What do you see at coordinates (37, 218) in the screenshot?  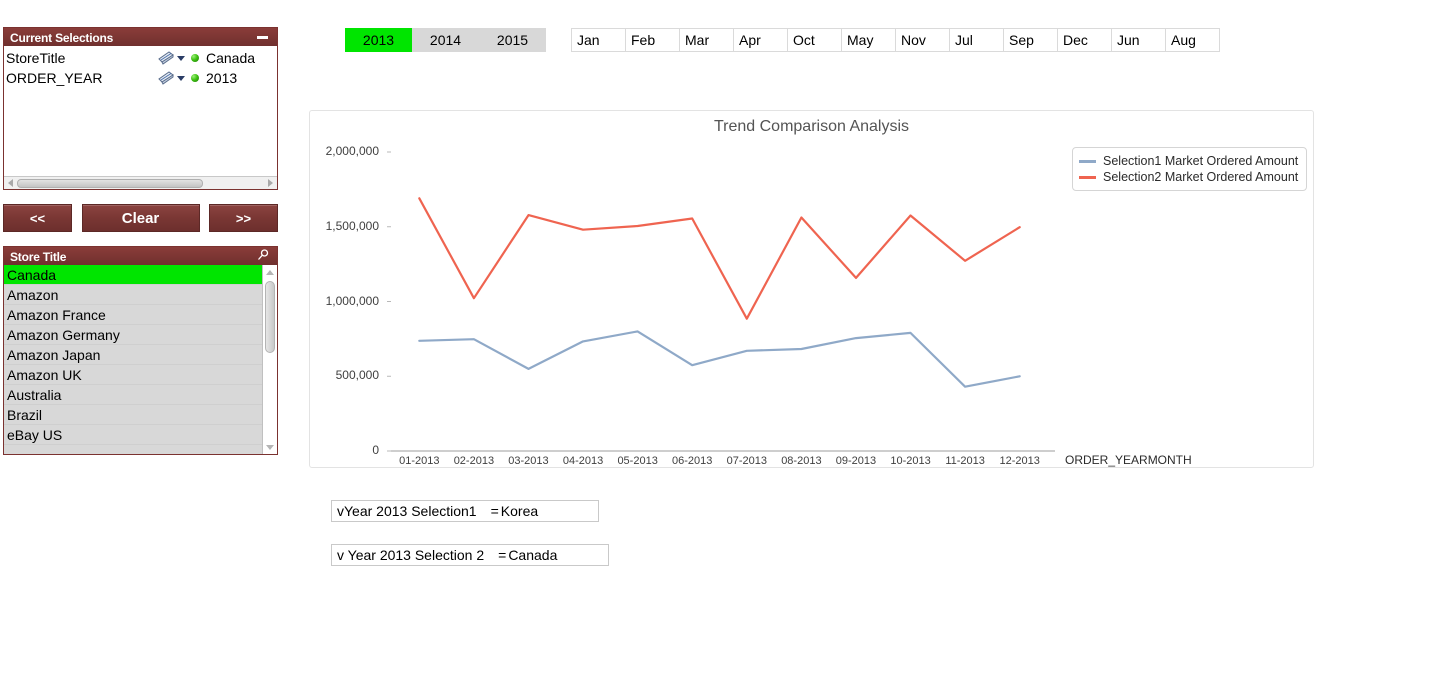 I see `back-button: <<` at bounding box center [37, 218].